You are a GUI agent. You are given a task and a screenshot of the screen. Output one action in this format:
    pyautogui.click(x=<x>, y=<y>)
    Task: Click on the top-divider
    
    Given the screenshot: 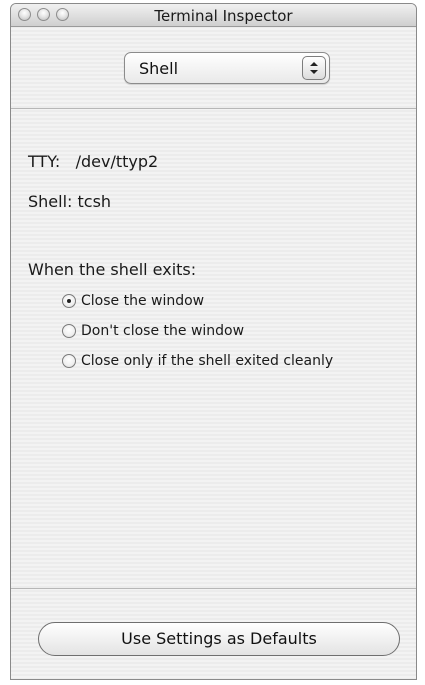 What is the action you would take?
    pyautogui.click(x=213, y=108)
    